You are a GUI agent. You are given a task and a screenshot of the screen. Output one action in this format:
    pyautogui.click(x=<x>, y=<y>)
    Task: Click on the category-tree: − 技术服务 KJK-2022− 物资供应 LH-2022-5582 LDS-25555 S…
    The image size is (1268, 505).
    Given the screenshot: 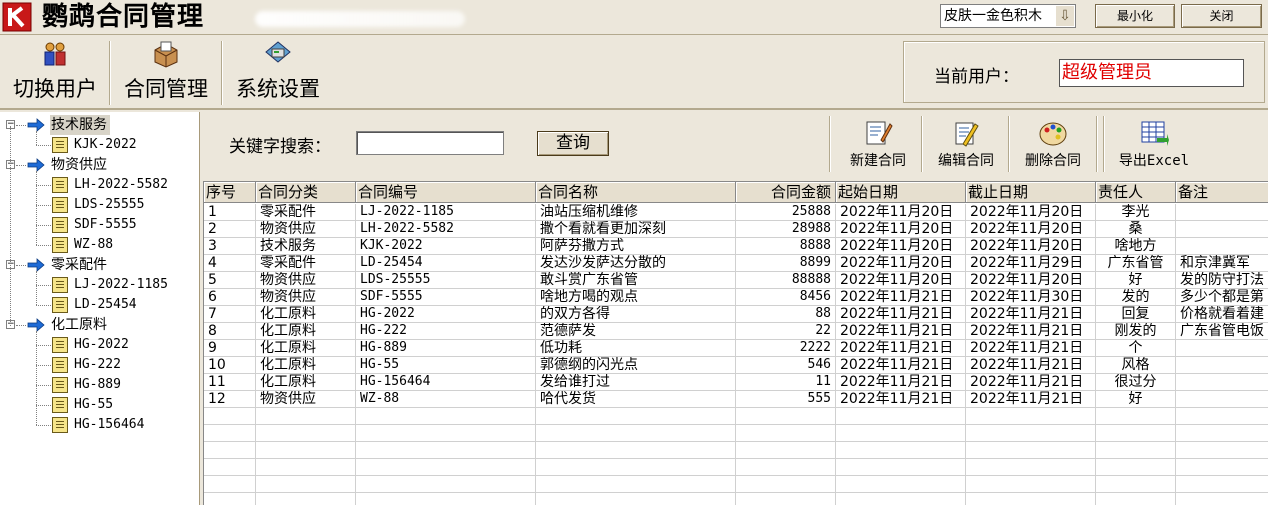 What is the action you would take?
    pyautogui.click(x=100, y=308)
    